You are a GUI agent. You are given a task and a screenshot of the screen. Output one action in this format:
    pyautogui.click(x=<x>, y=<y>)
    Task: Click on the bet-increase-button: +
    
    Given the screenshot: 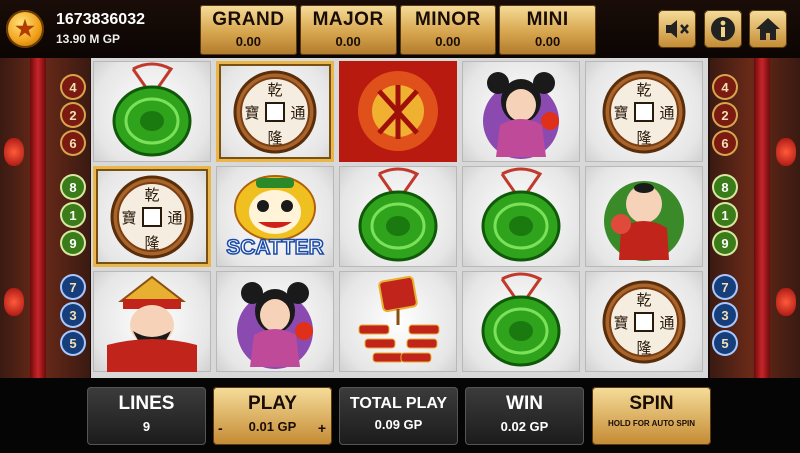 What is the action you would take?
    pyautogui.click(x=322, y=428)
    